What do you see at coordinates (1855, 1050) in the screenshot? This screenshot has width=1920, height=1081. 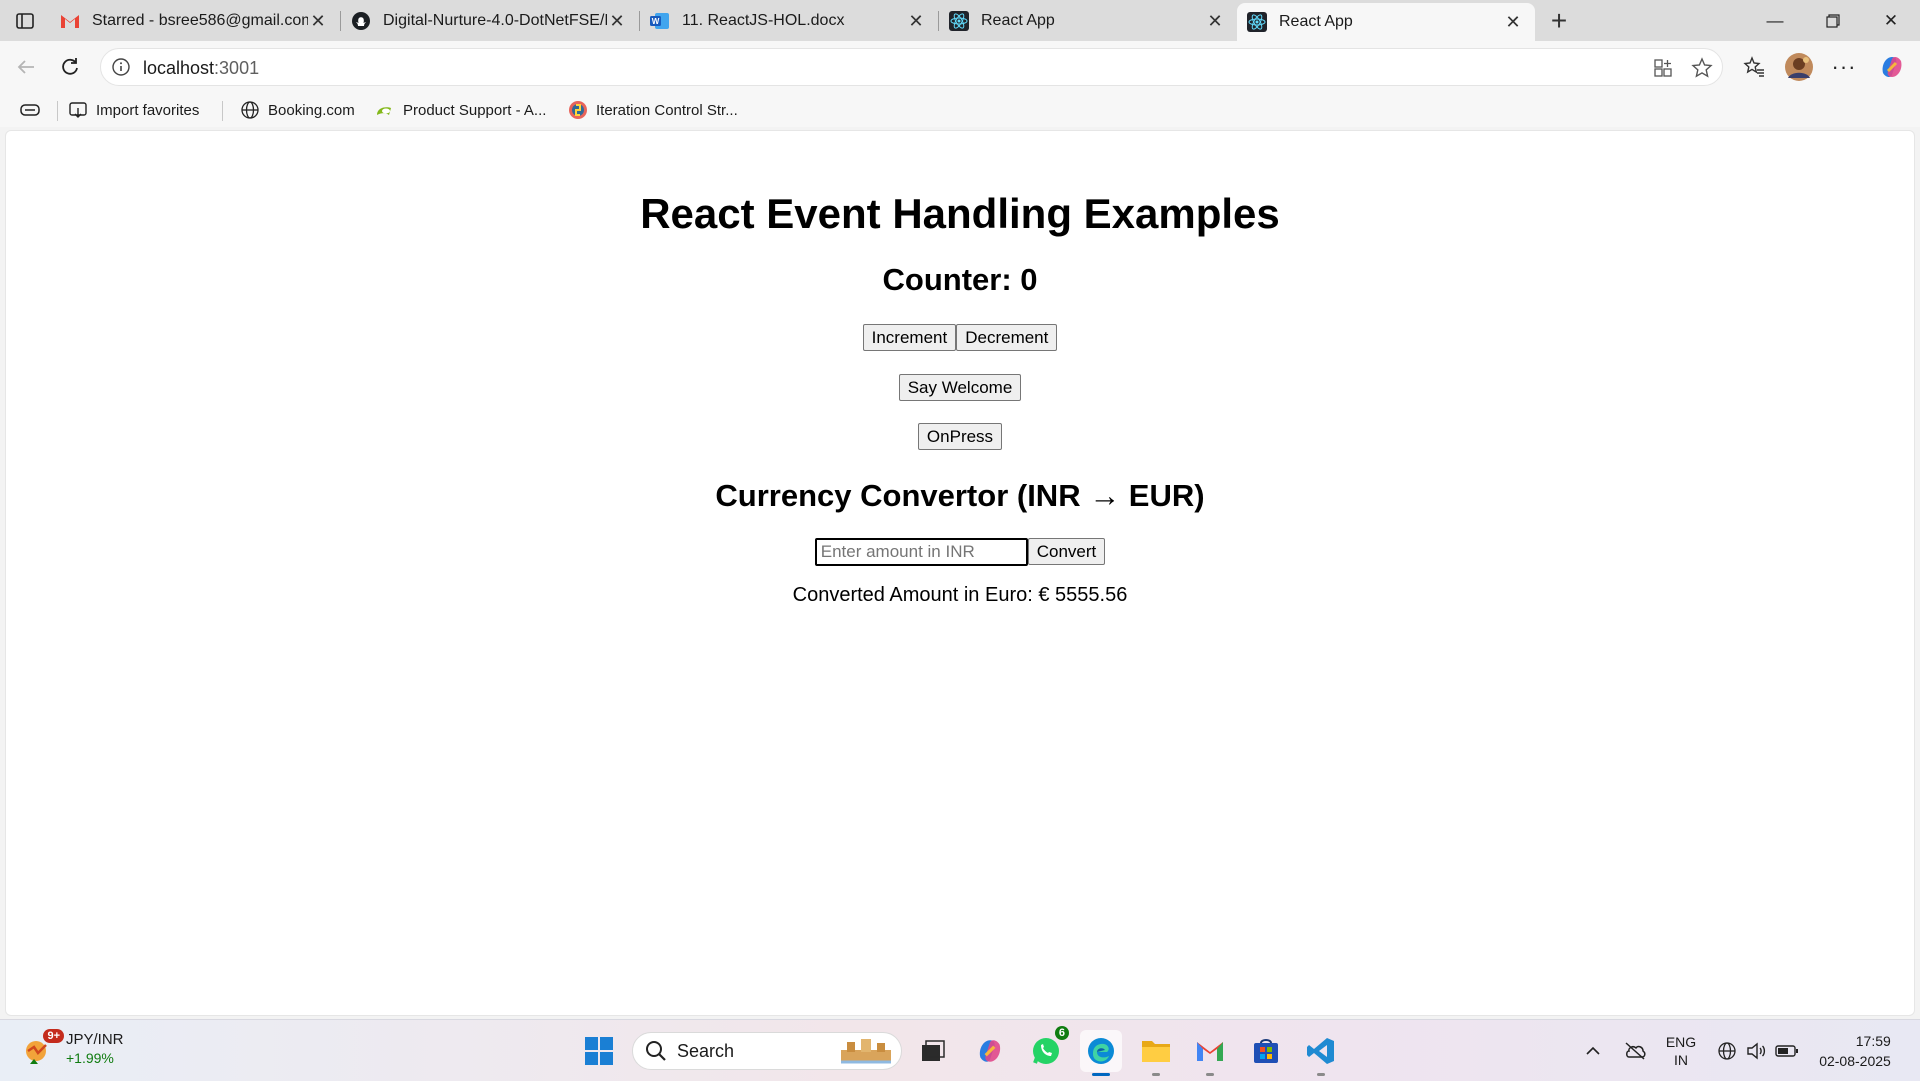 I see `clock-button: 17:59 02-08-2025` at bounding box center [1855, 1050].